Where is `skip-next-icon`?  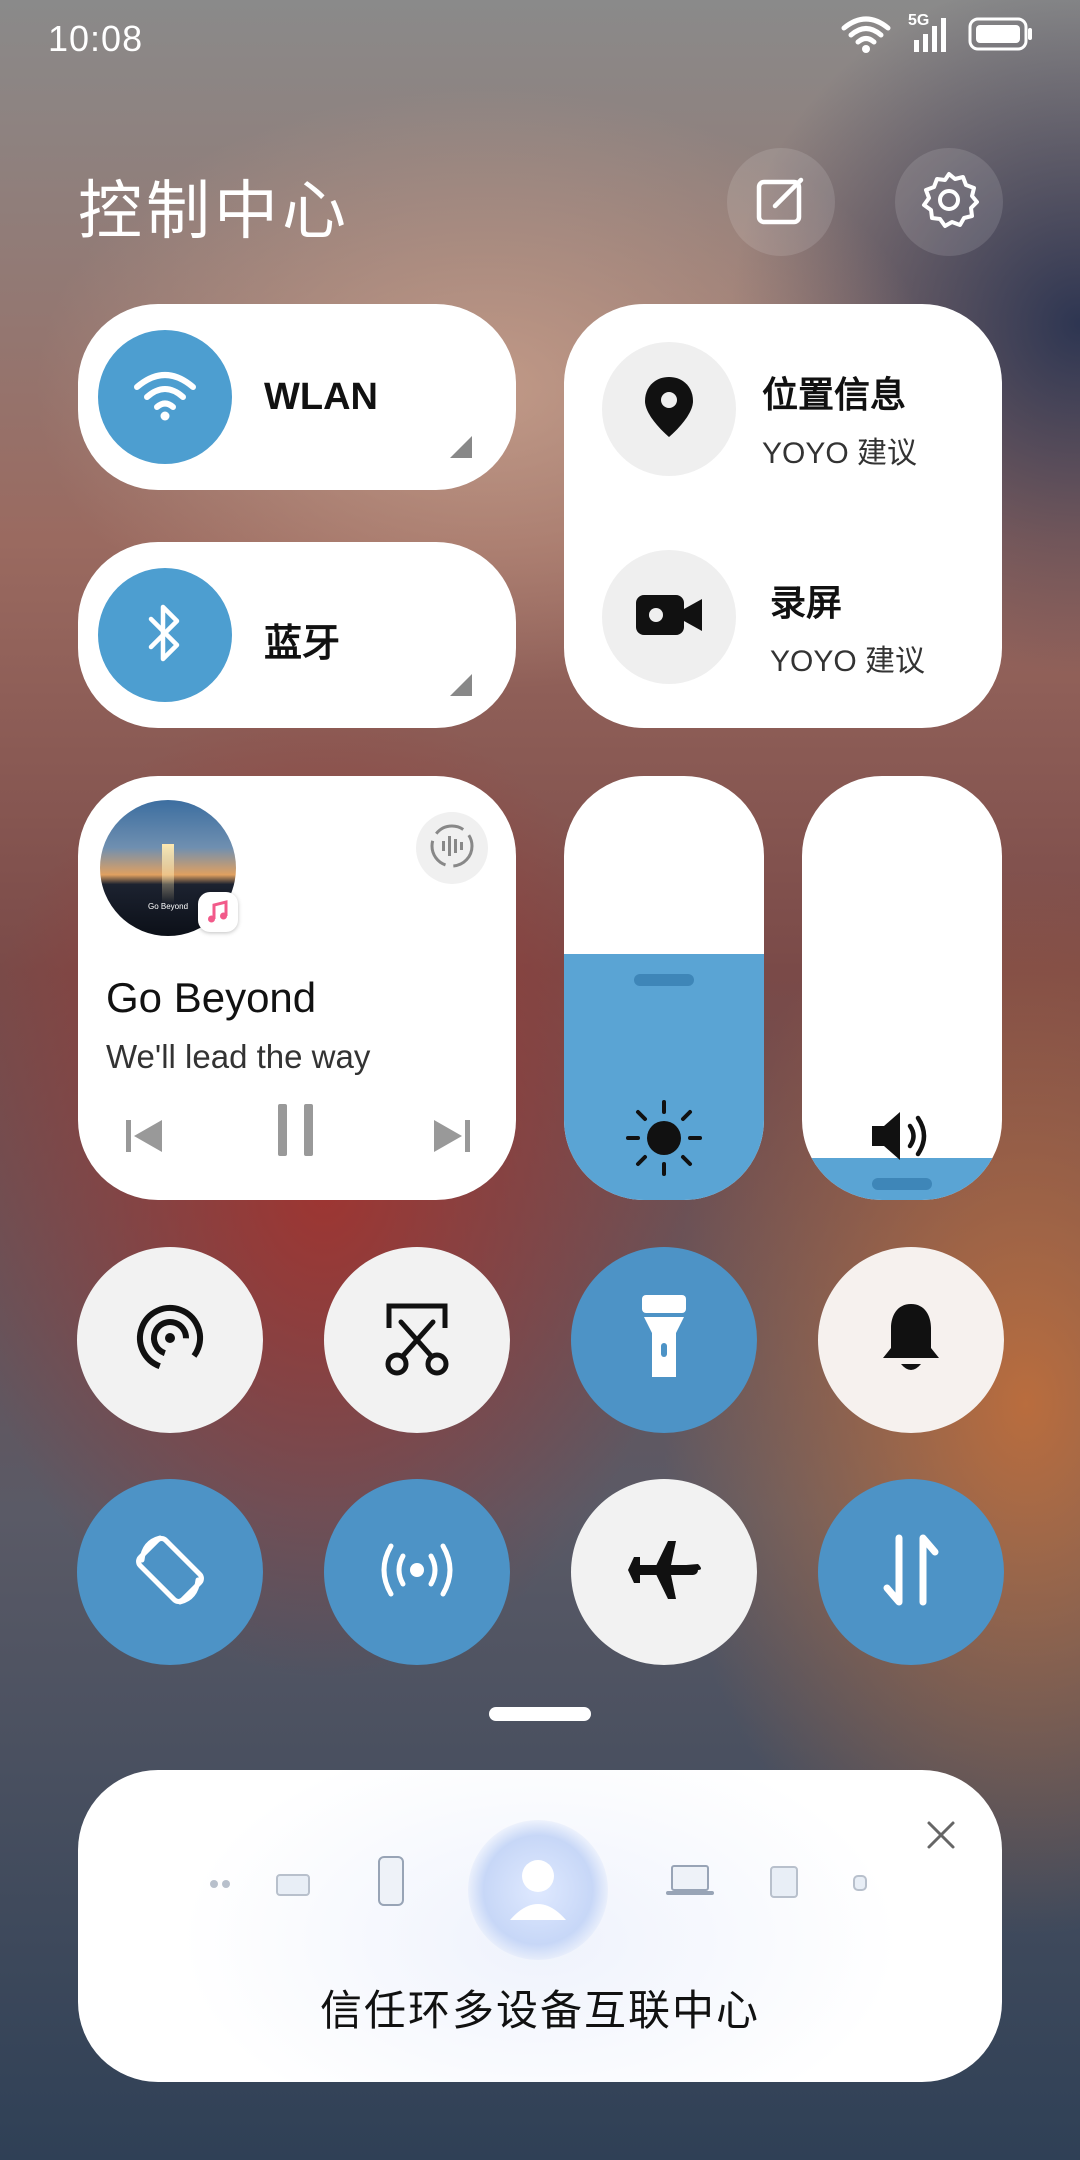 skip-next-icon is located at coordinates (452, 1140).